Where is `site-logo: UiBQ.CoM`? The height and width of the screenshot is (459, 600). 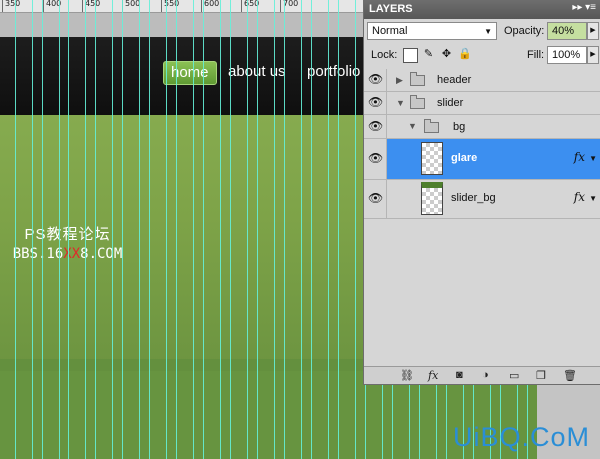
site-logo: UiBQ.CoM is located at coordinates (521, 437).